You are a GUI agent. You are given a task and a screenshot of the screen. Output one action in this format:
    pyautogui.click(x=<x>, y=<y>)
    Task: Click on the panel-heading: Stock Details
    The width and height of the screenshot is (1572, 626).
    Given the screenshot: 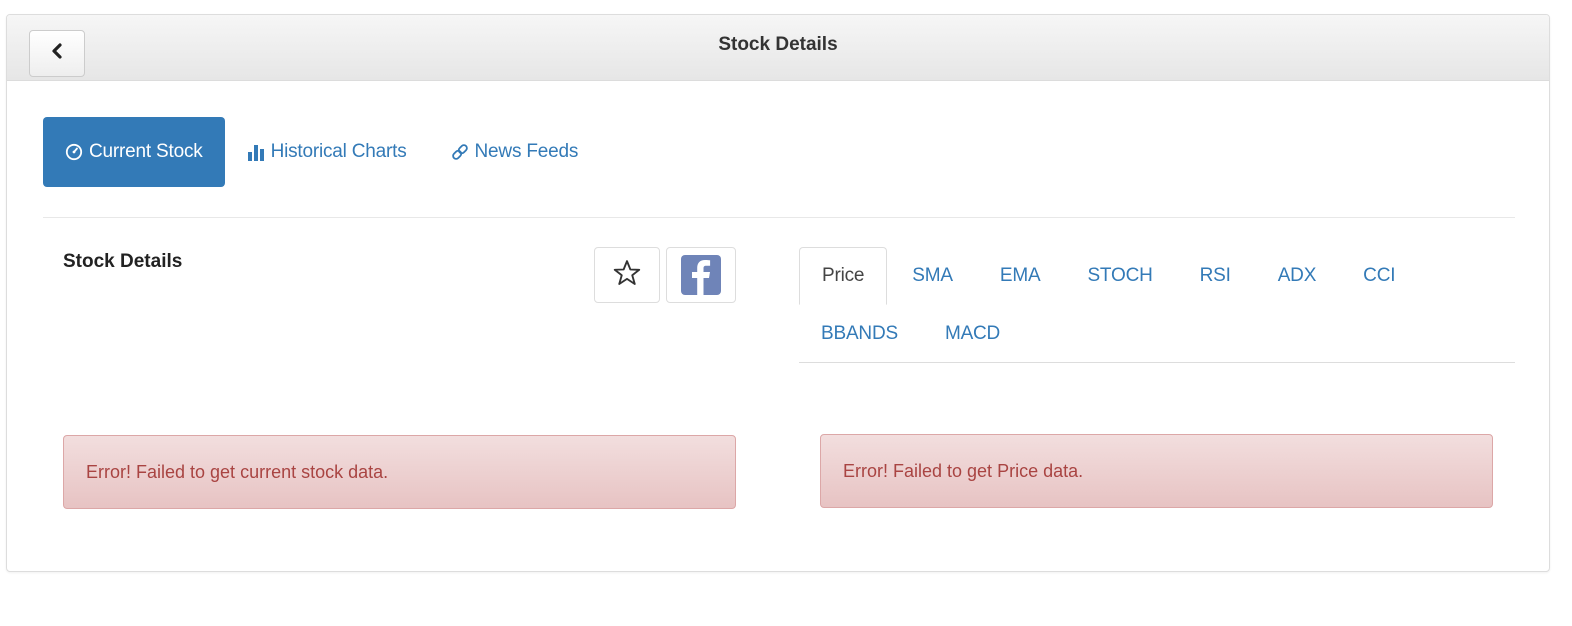 What is the action you would take?
    pyautogui.click(x=778, y=48)
    